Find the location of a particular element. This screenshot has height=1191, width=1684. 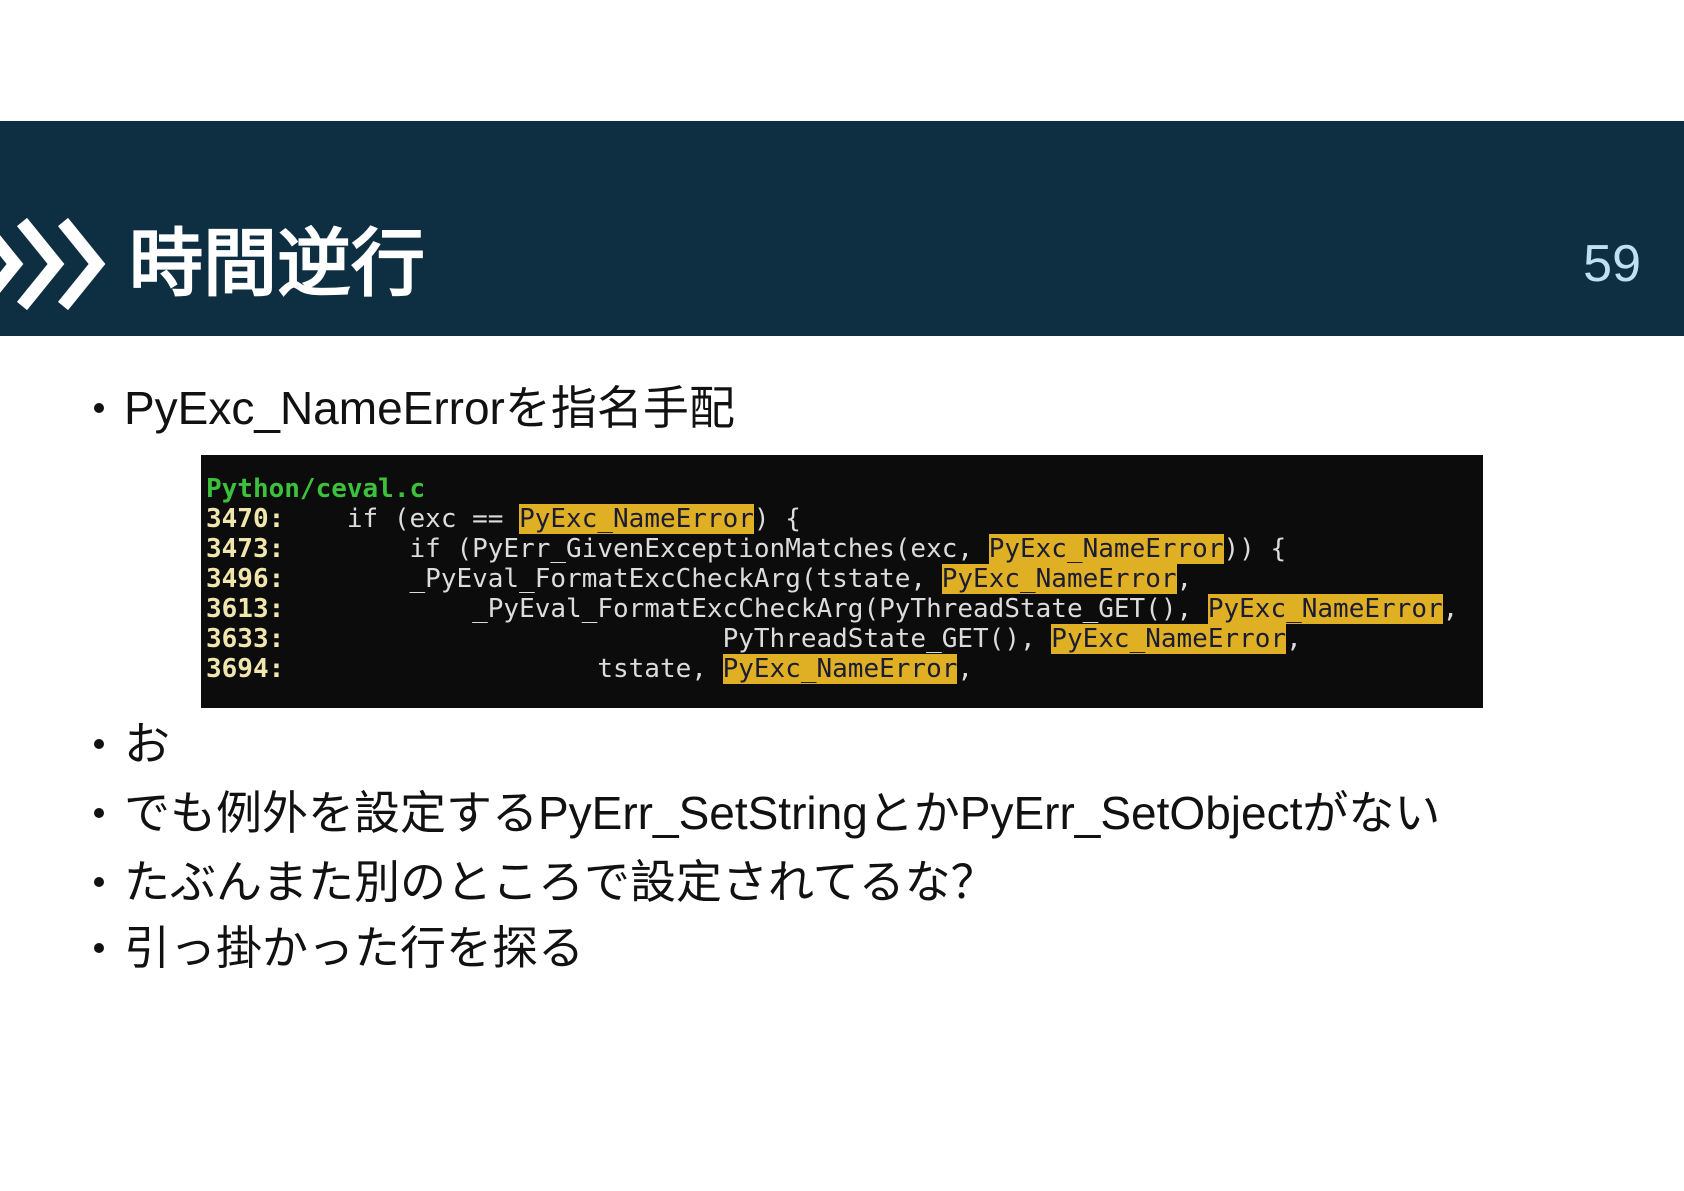

code-line: 3694: tstate, PyExc_NameError , is located at coordinates (844, 669).